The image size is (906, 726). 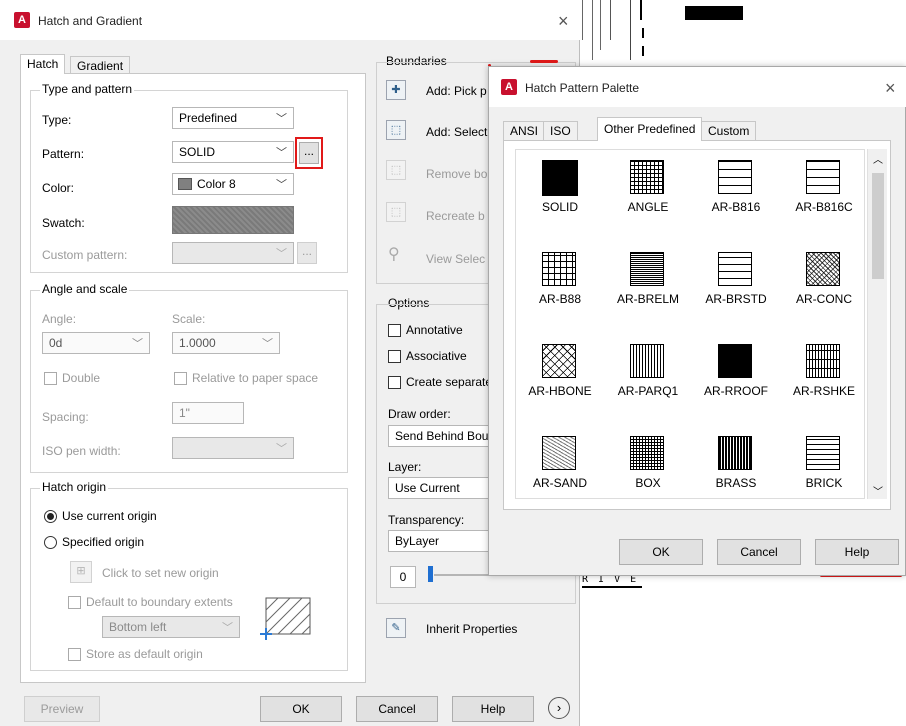 I want to click on inherit-properties-label: Inherit Properties, so click(x=471, y=629).